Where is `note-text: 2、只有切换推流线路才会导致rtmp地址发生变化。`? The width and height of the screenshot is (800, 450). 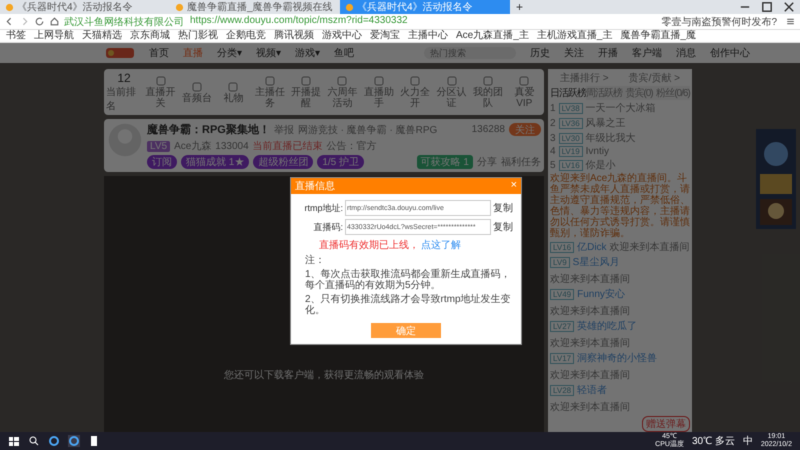
note-text: 2、只有切换推流线路才会导致rtmp地址发生变化。 is located at coordinates (408, 305).